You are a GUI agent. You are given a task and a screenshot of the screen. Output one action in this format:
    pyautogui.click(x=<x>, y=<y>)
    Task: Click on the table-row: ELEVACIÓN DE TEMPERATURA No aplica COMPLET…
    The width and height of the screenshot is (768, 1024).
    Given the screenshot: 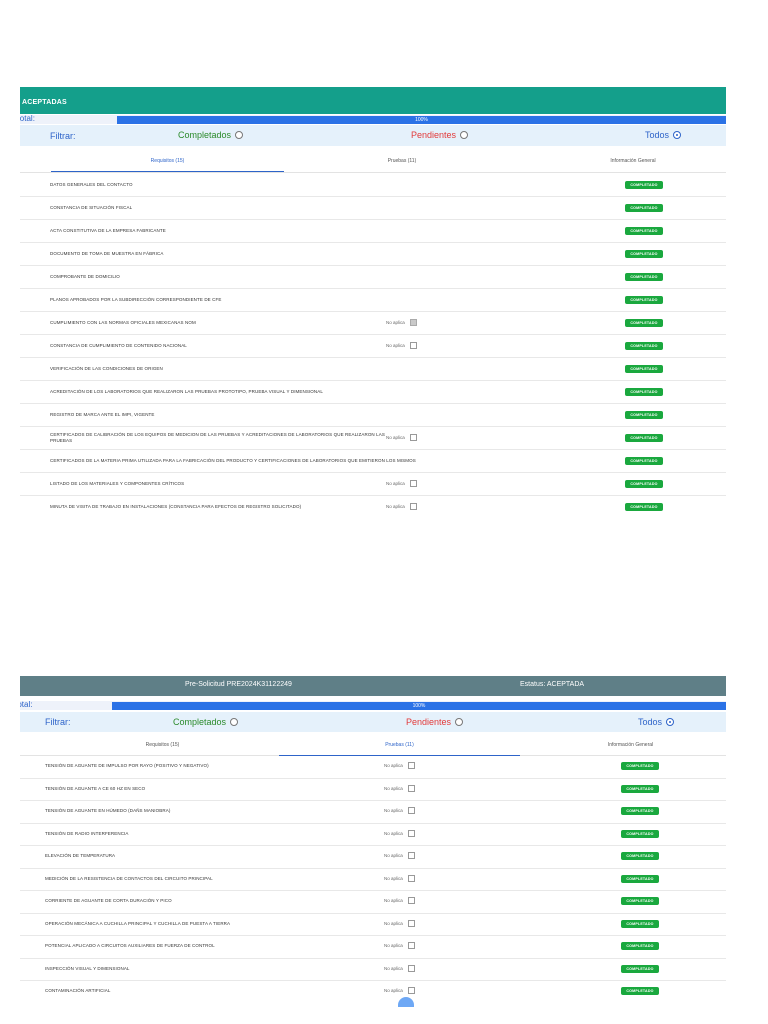 What is the action you would take?
    pyautogui.click(x=373, y=857)
    